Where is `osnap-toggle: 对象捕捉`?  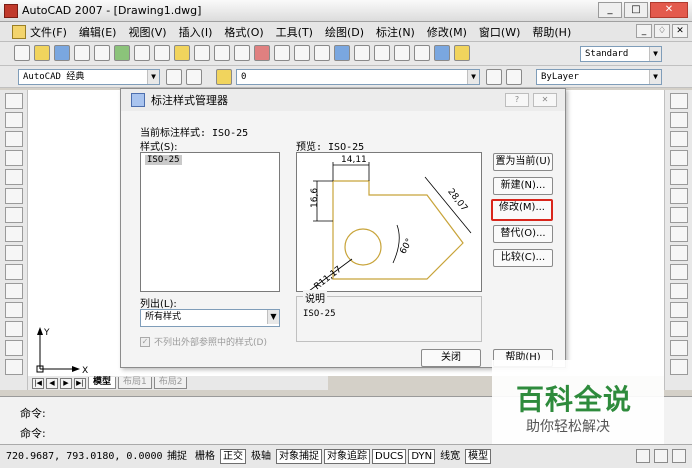
osnap-toggle: 对象捕捉 is located at coordinates (299, 456).